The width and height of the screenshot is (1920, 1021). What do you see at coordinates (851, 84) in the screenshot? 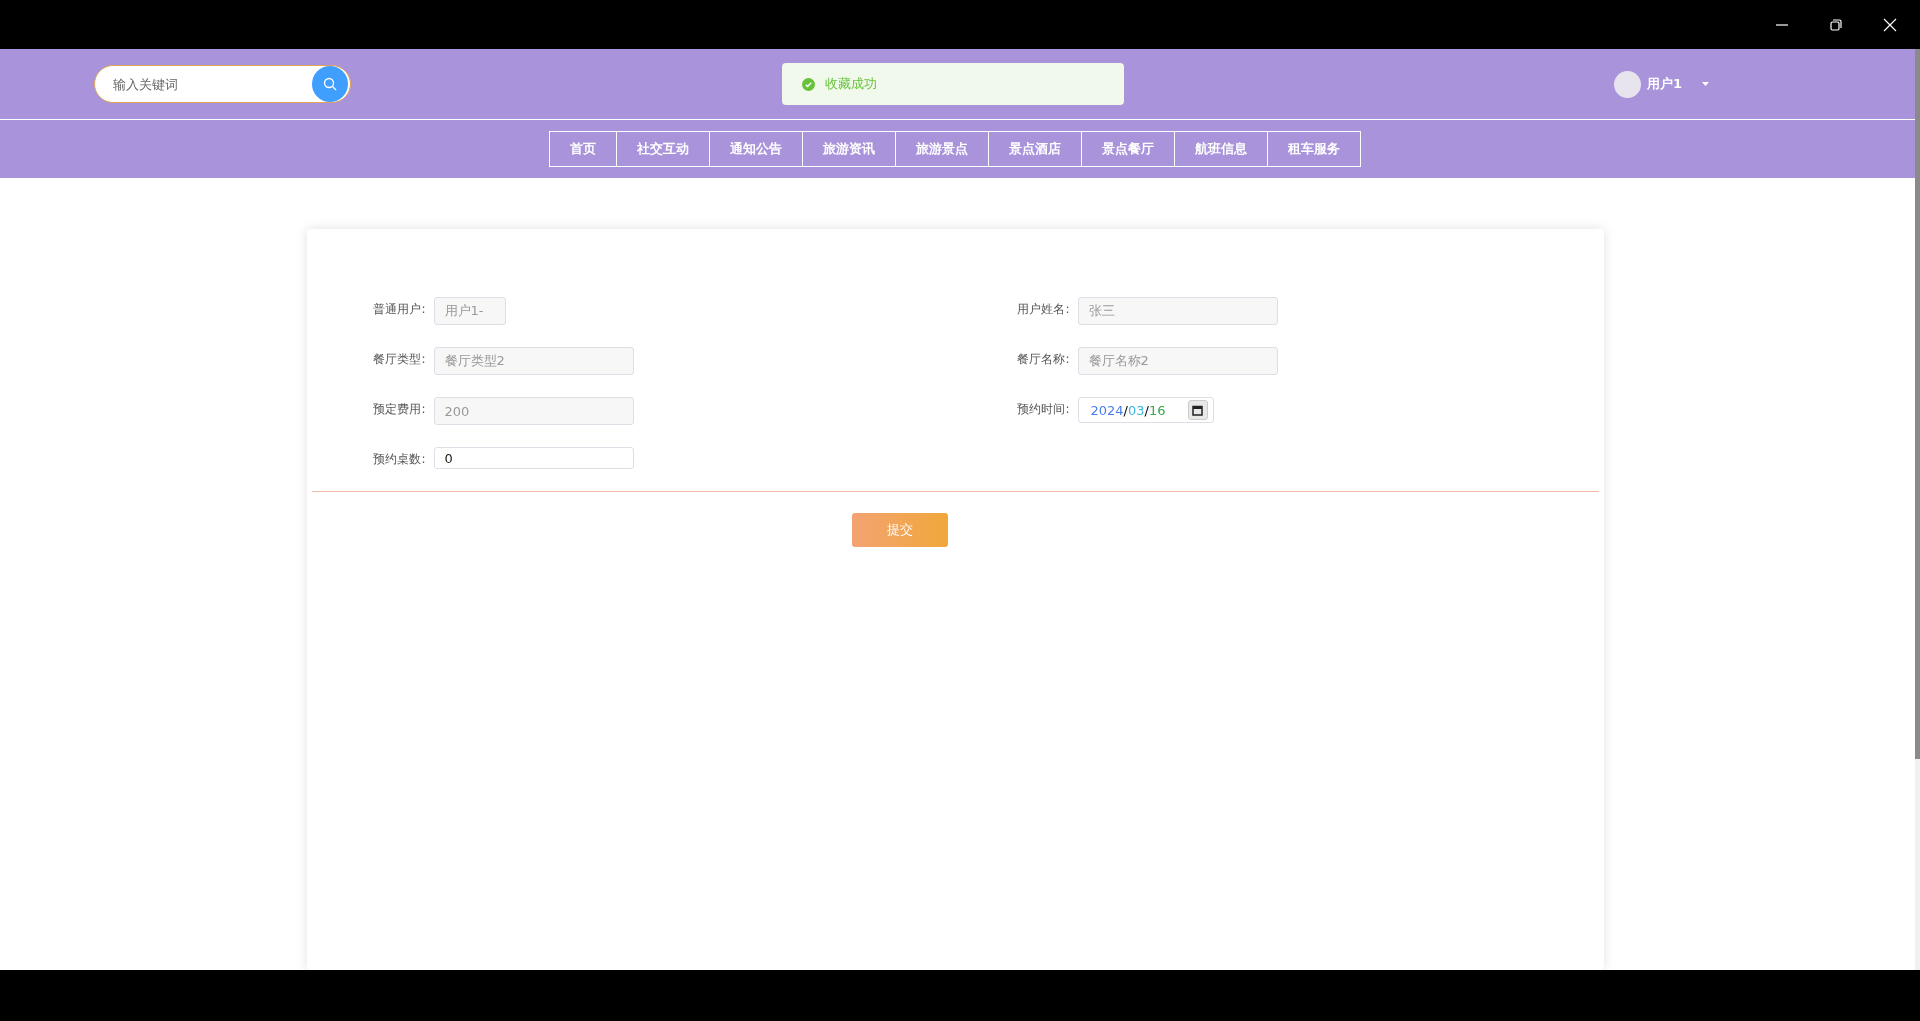
I see `toast-message: 收藏成功` at bounding box center [851, 84].